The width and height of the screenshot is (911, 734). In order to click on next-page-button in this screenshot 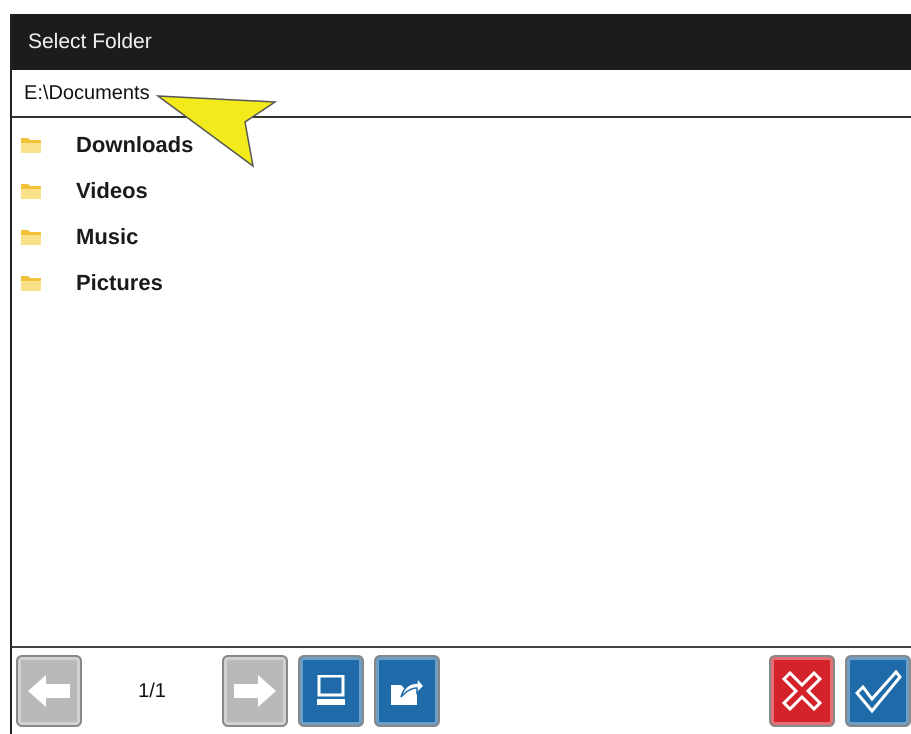, I will do `click(255, 691)`.